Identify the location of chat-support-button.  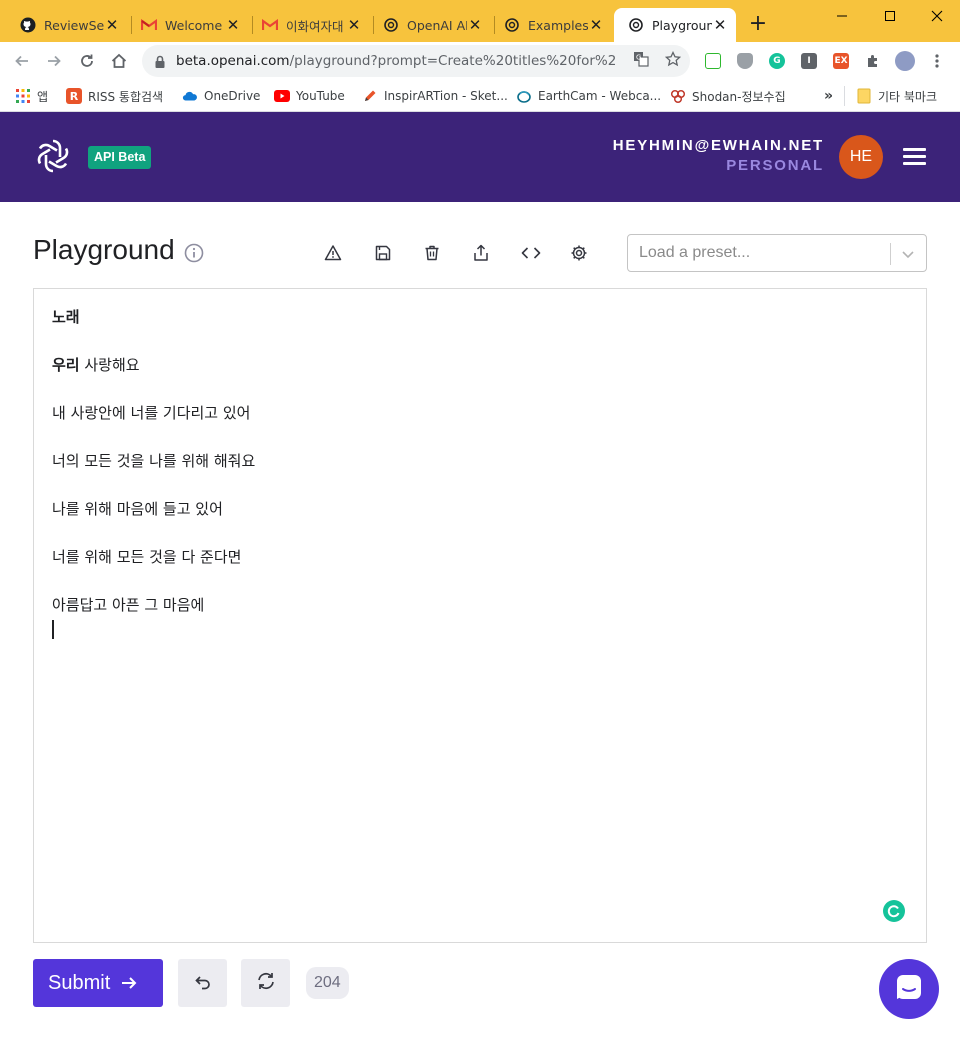
(909, 989).